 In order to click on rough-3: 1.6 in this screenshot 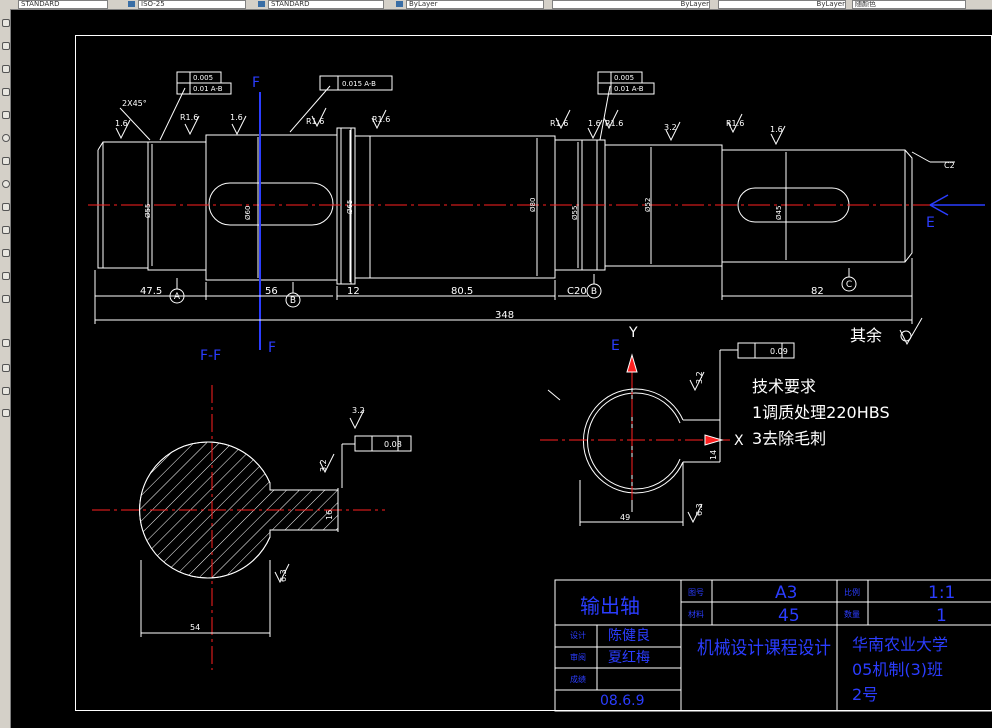, I will do `click(236, 117)`.